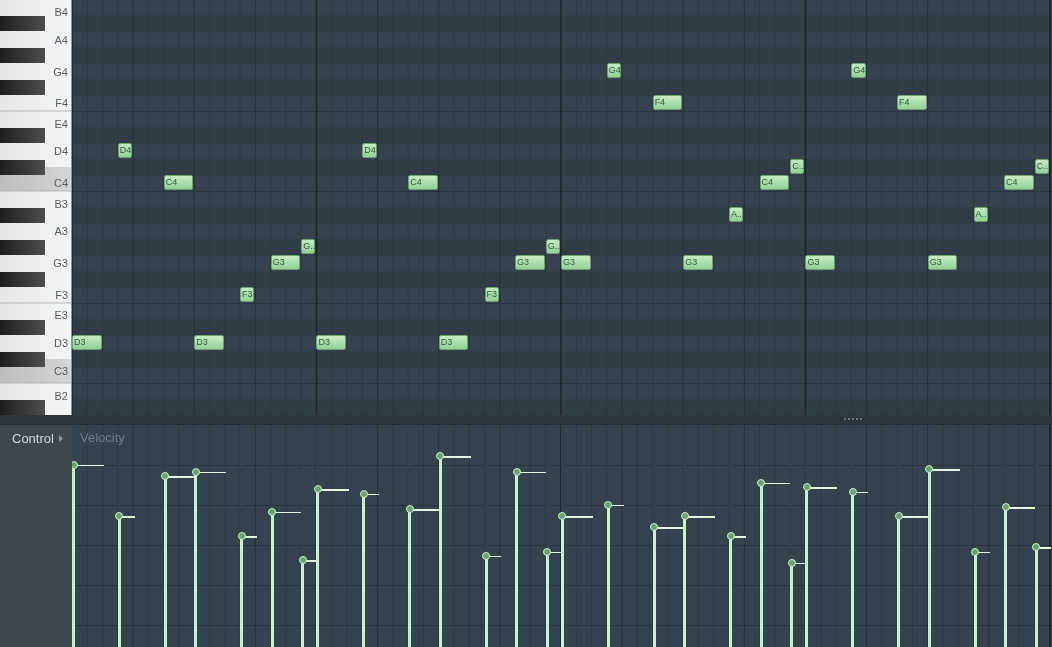 The height and width of the screenshot is (647, 1052). What do you see at coordinates (61, 40) in the screenshot?
I see `key-label: A4` at bounding box center [61, 40].